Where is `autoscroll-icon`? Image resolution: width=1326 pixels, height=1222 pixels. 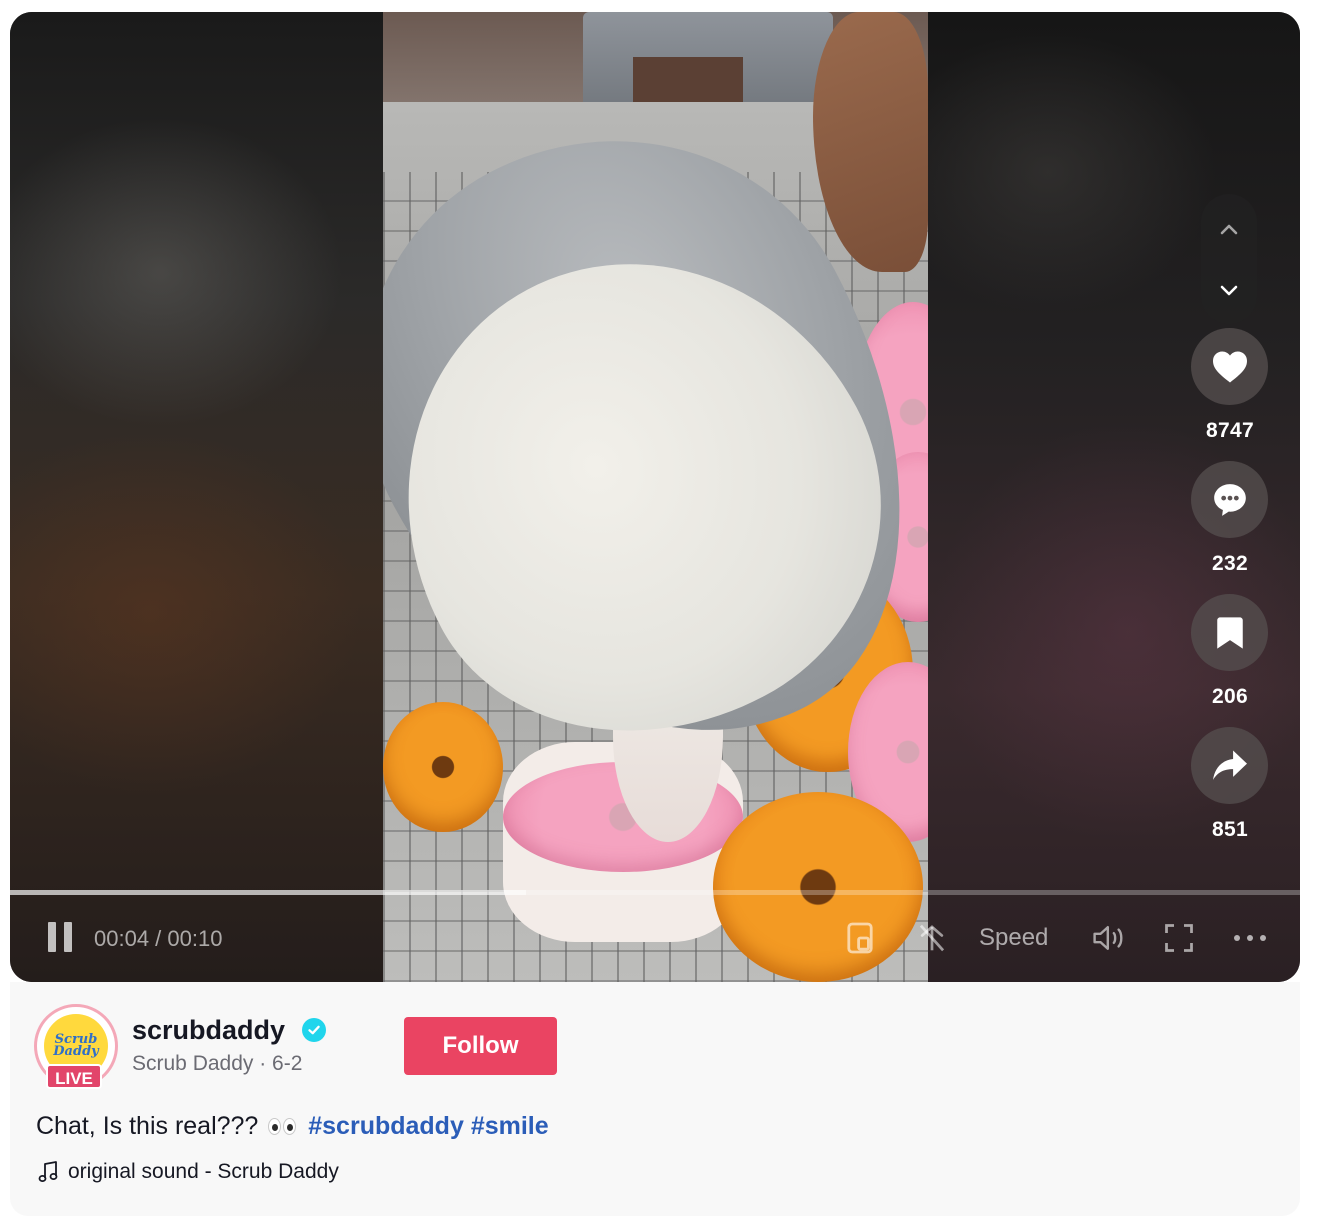
autoscroll-icon is located at coordinates (932, 938).